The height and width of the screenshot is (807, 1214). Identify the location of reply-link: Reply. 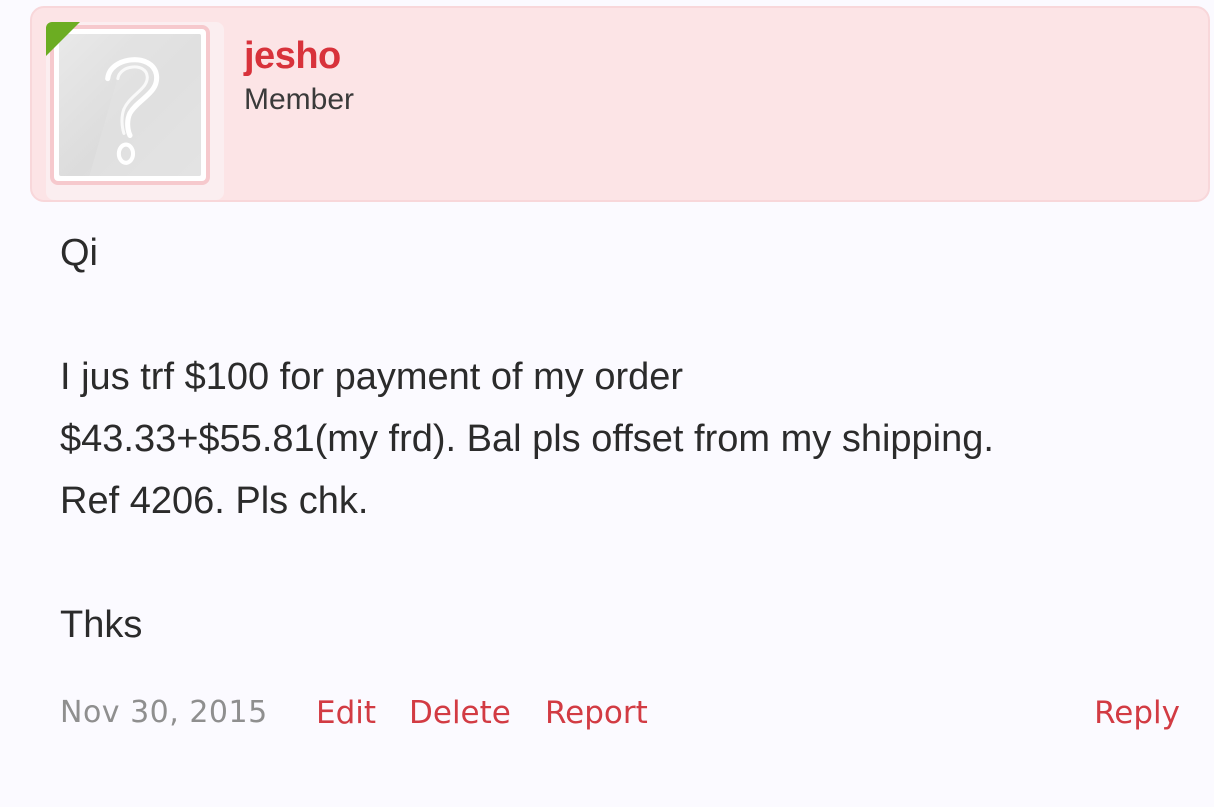
(1137, 713).